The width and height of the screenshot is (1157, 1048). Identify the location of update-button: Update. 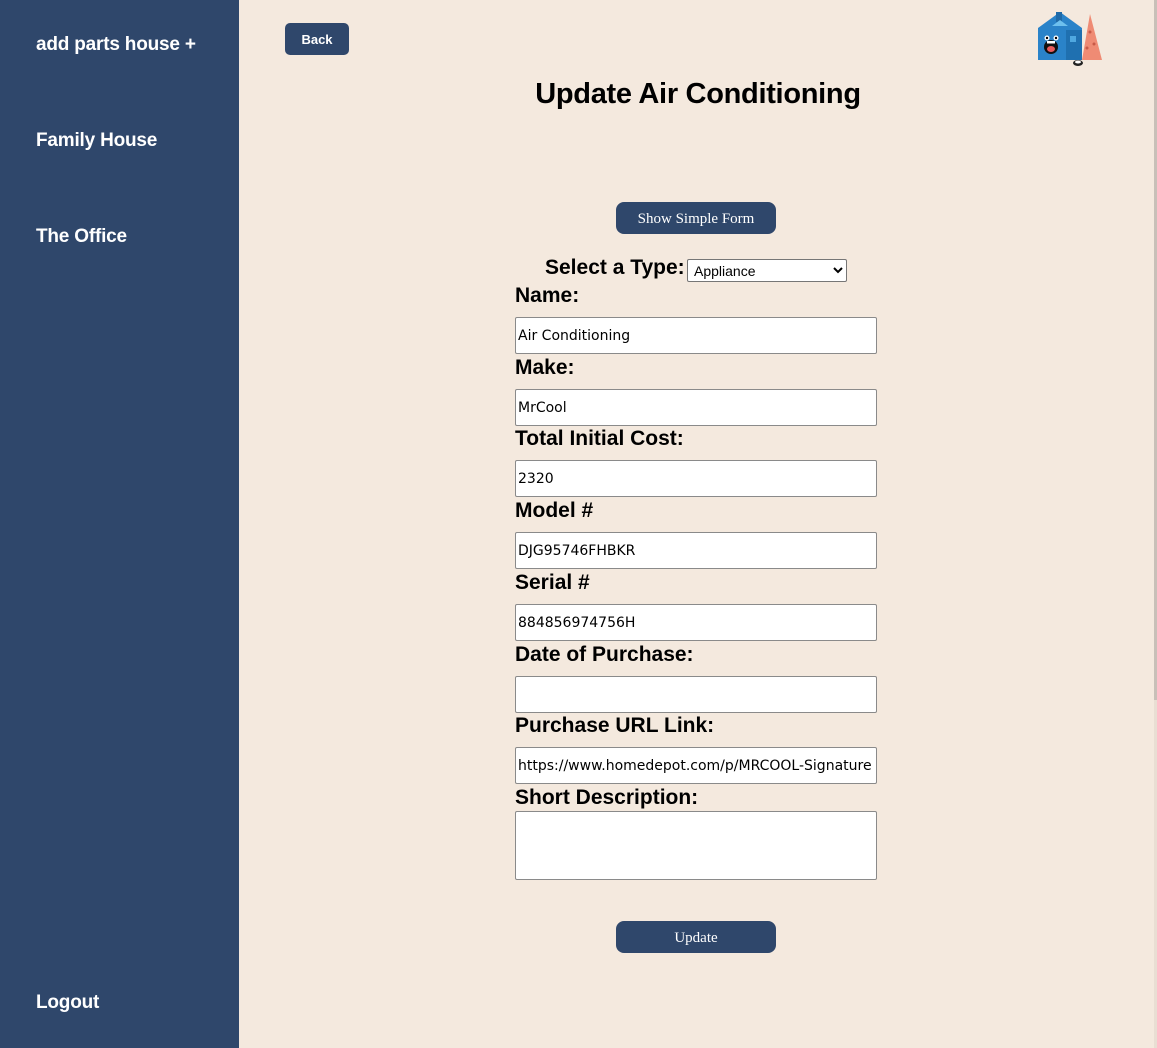
(696, 937).